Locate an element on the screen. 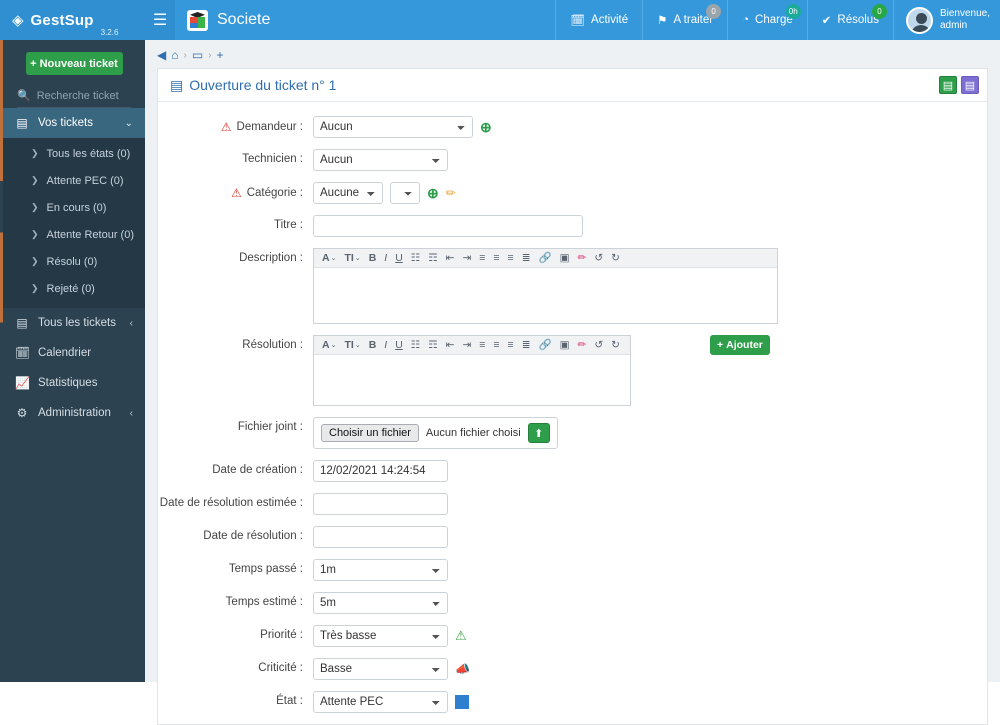  sous-categorie-select is located at coordinates (405, 193).